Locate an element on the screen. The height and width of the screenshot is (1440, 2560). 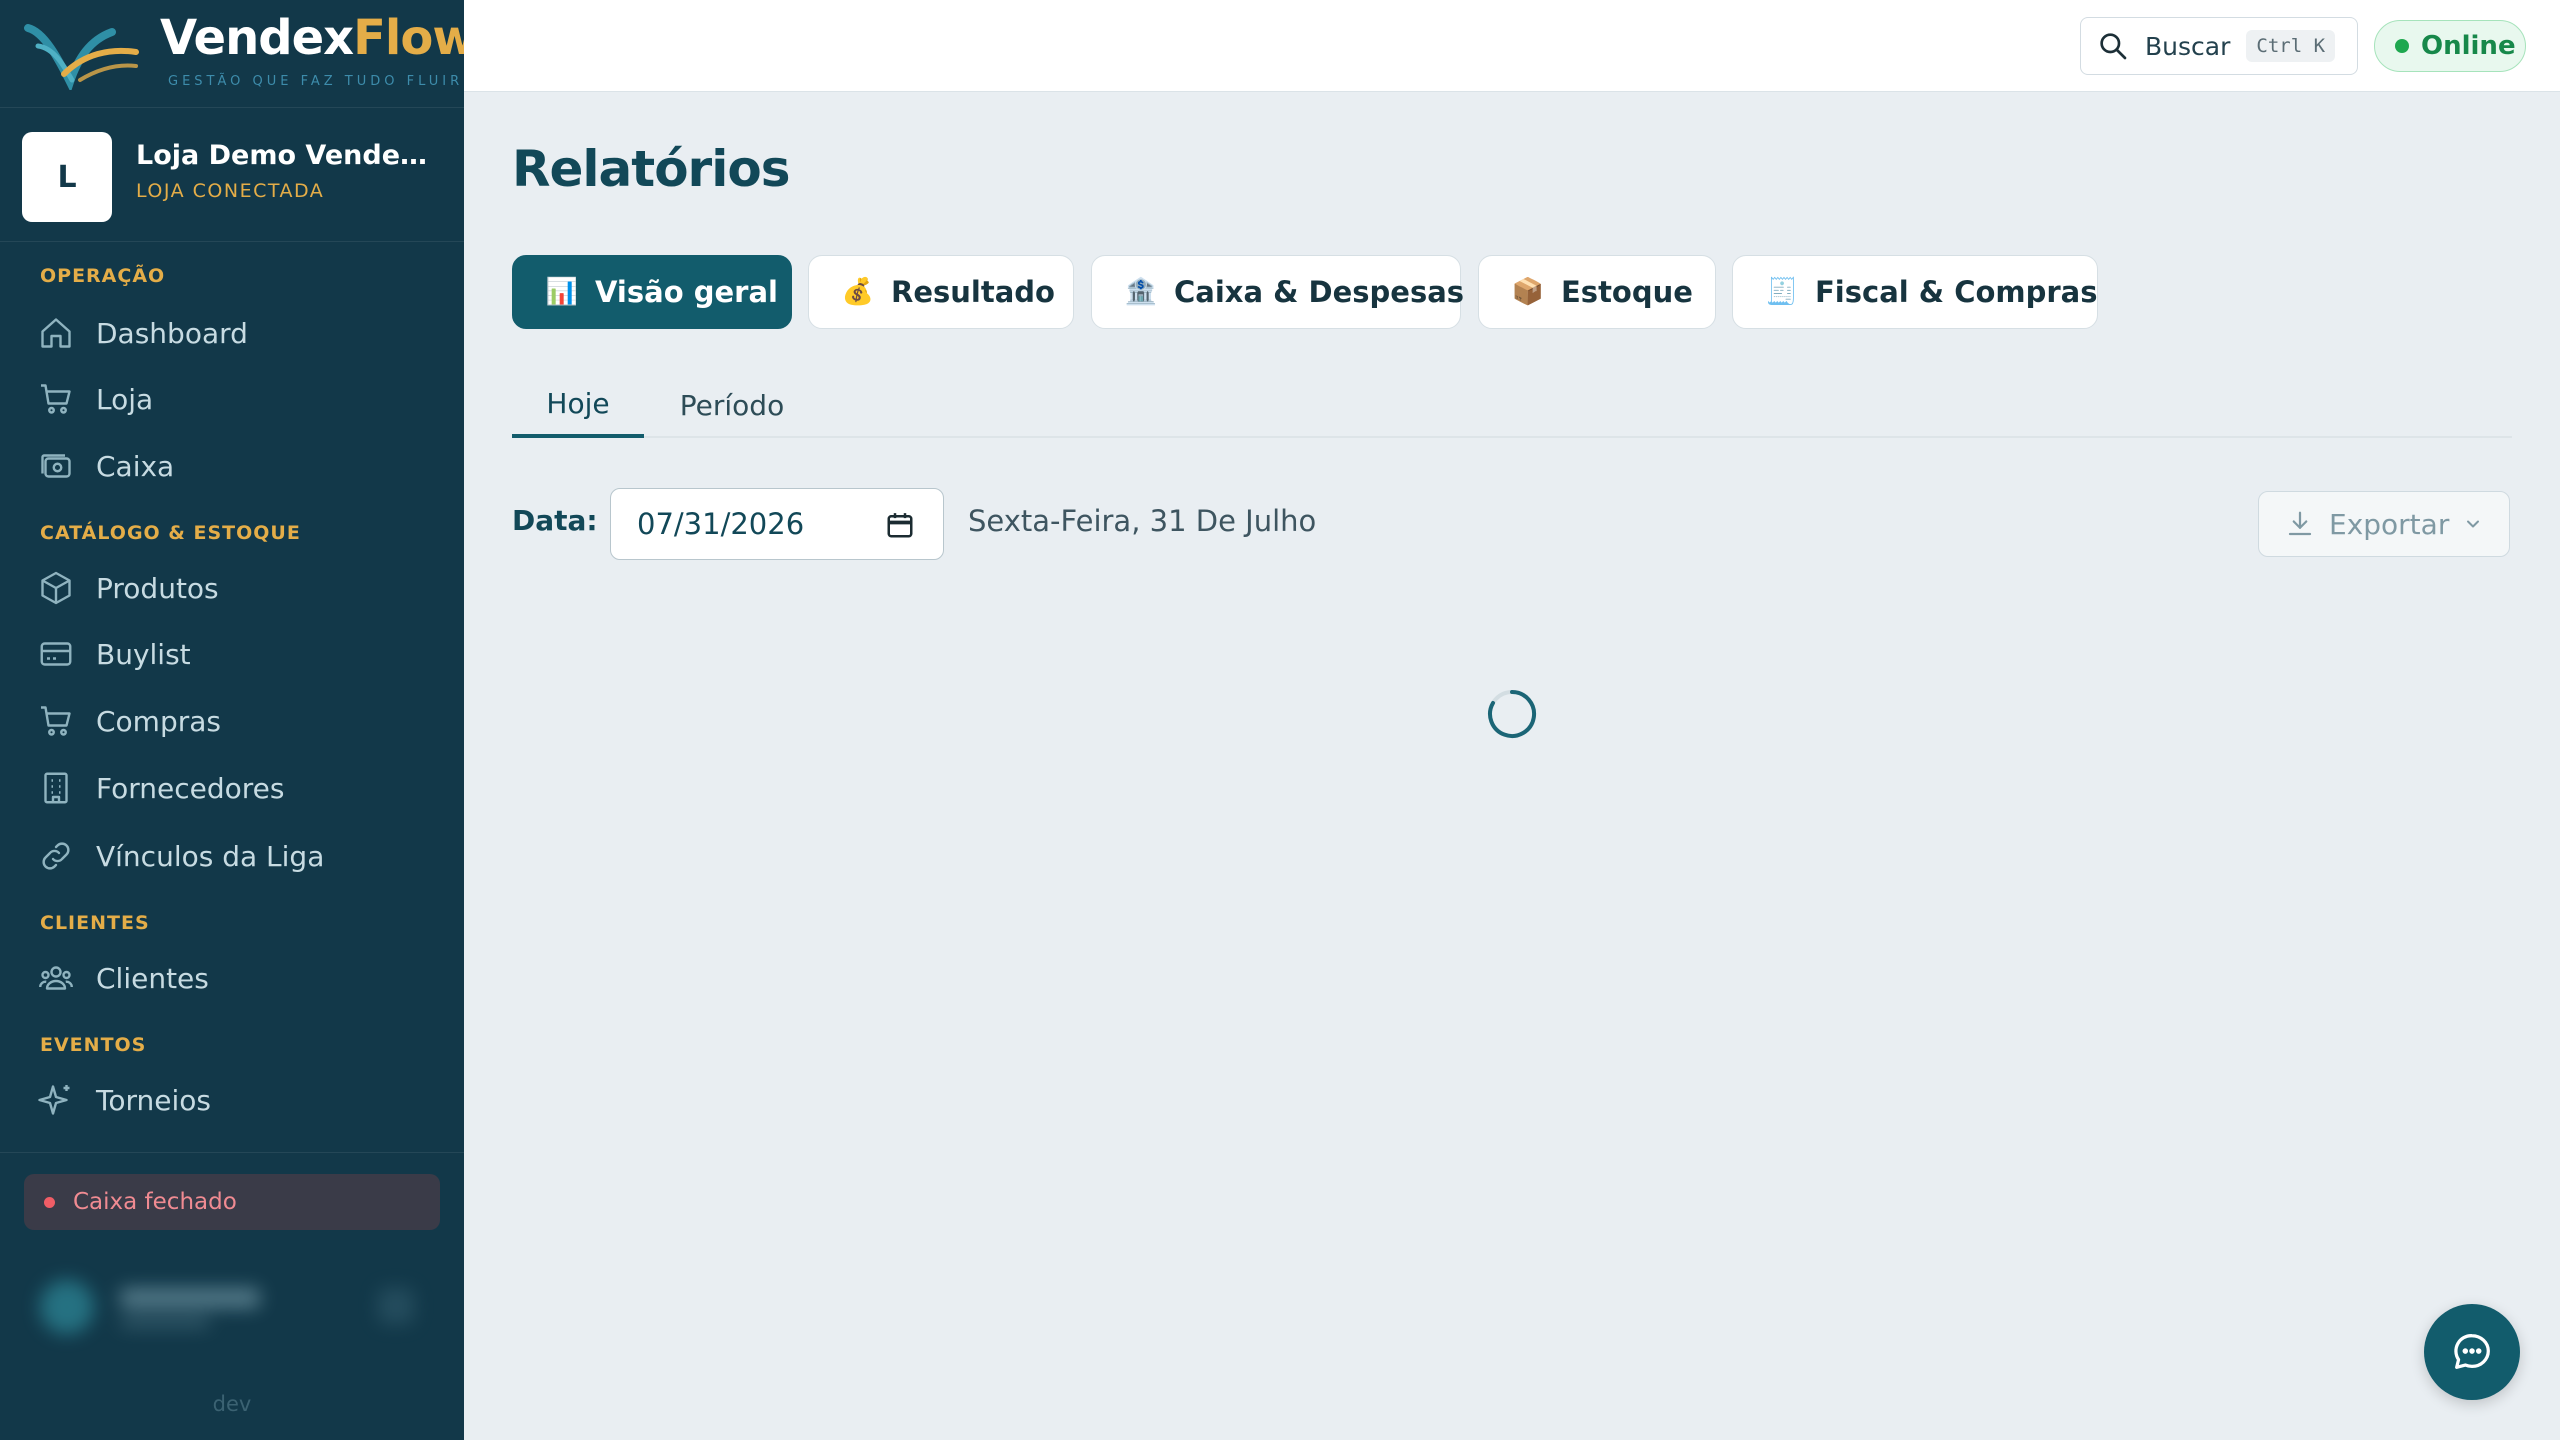
date-long-text: Sexta-Feira, 31 De Julho is located at coordinates (1142, 521).